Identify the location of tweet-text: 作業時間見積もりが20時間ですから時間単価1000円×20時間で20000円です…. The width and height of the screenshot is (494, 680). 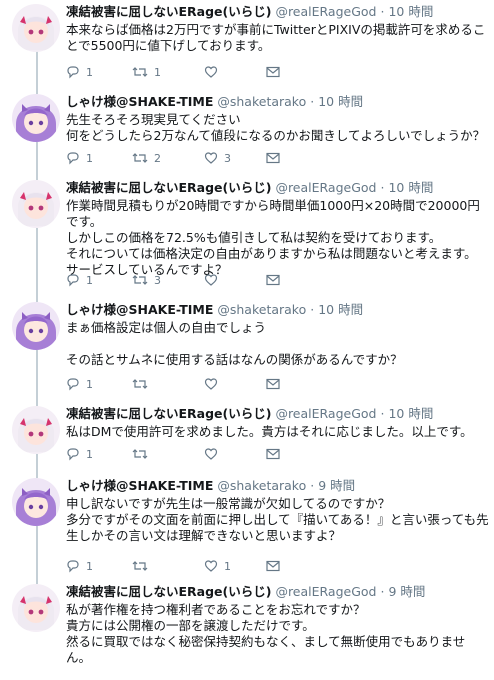
(273, 237).